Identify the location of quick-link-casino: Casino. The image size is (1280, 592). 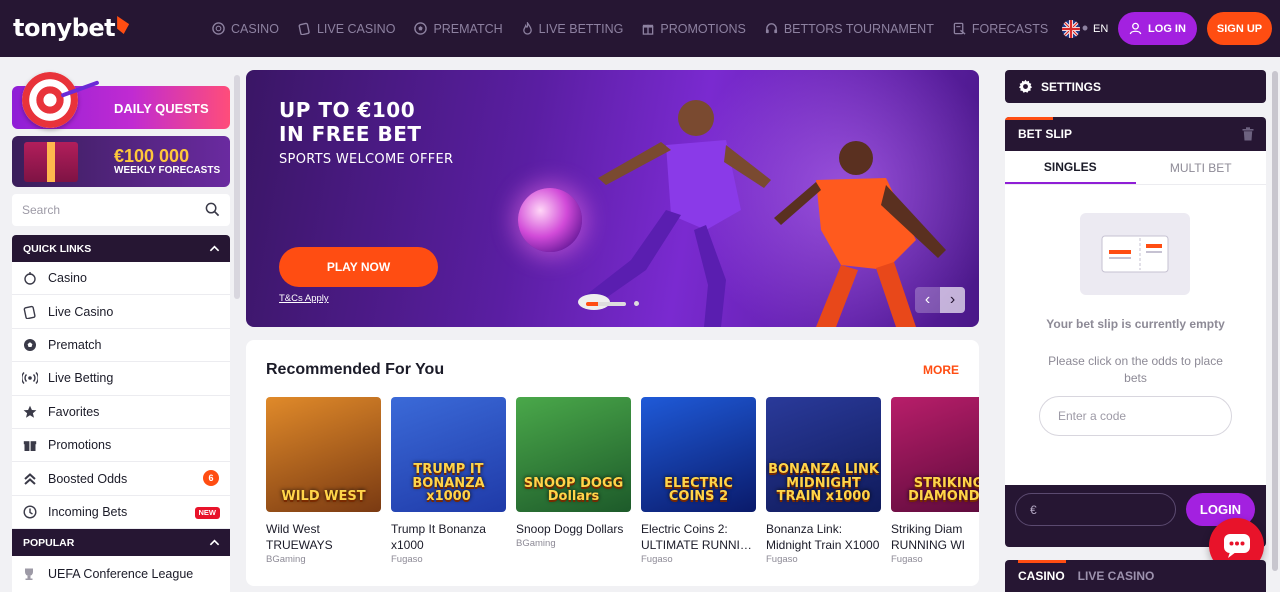
(121, 279).